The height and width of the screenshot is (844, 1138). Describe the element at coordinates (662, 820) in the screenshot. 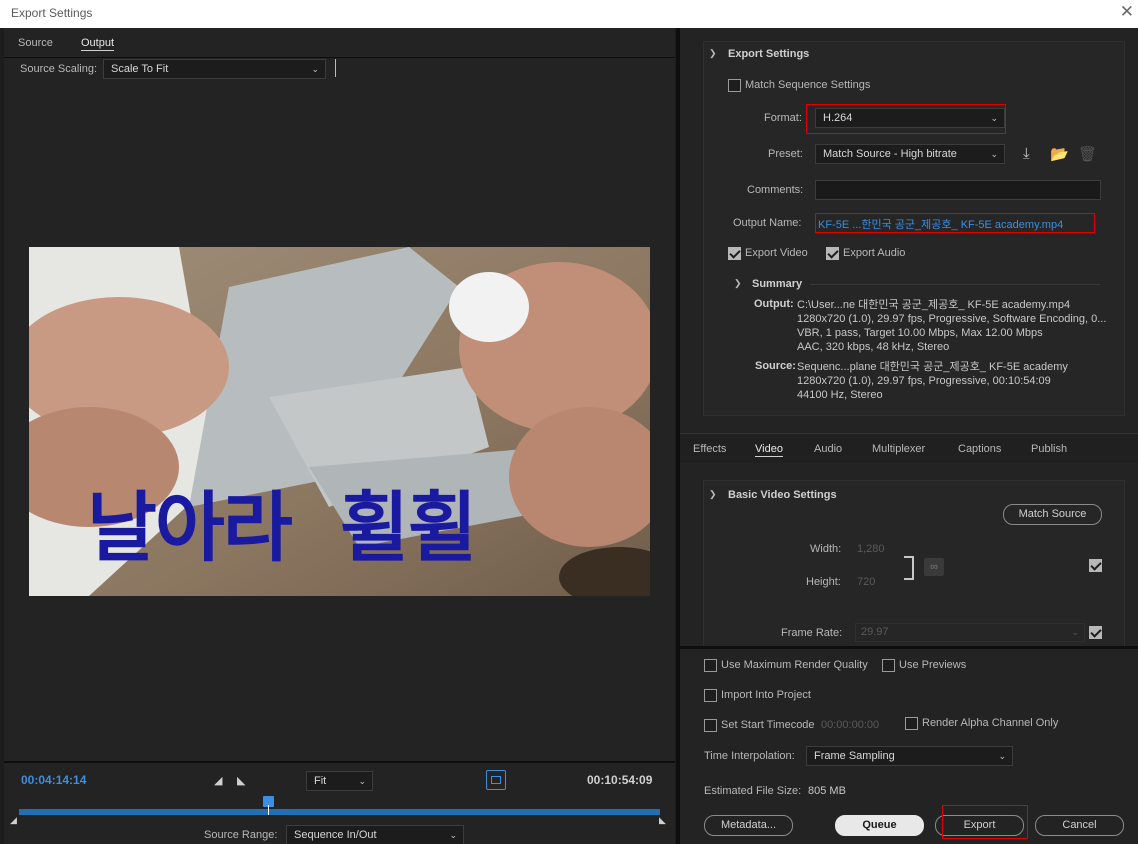

I see `out-point-icon: ◣` at that location.